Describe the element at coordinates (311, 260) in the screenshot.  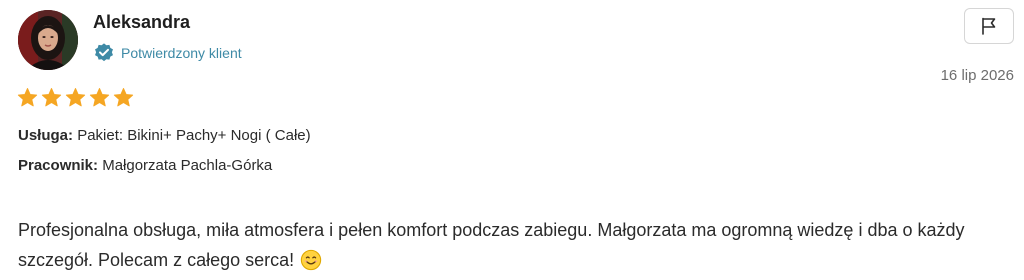
I see `smiling-face-icon` at that location.